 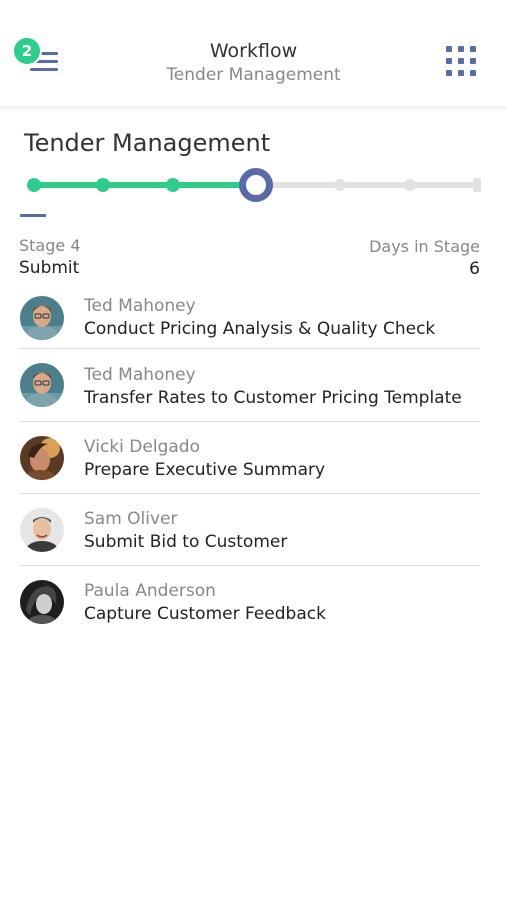 I want to click on days-in-stage-value: 6, so click(x=474, y=269).